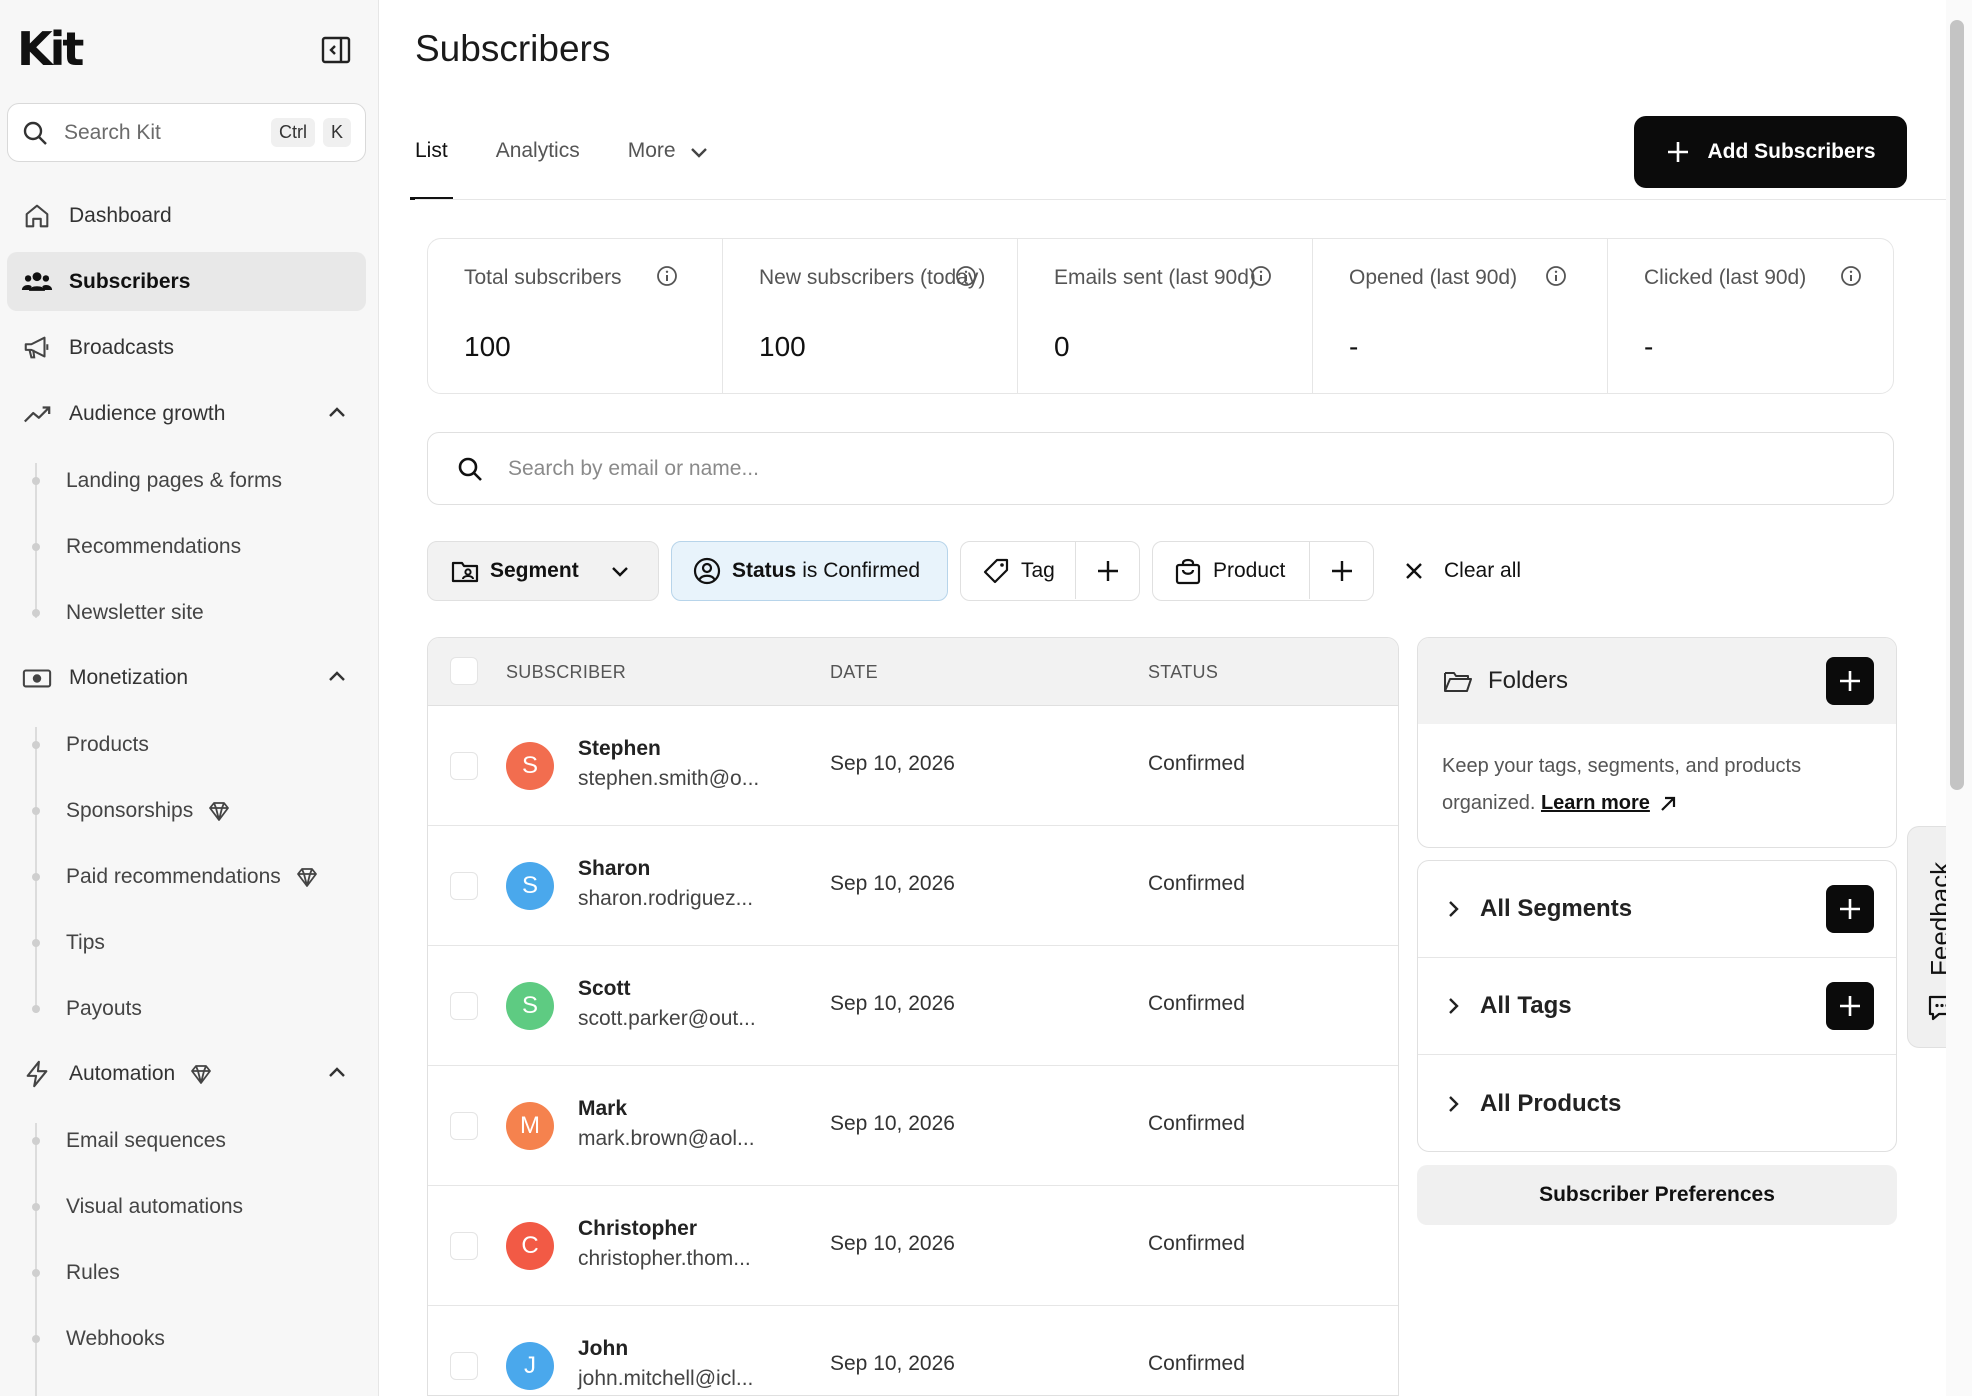  I want to click on sidebar-item-audience-growth: Audience growth, so click(186, 413).